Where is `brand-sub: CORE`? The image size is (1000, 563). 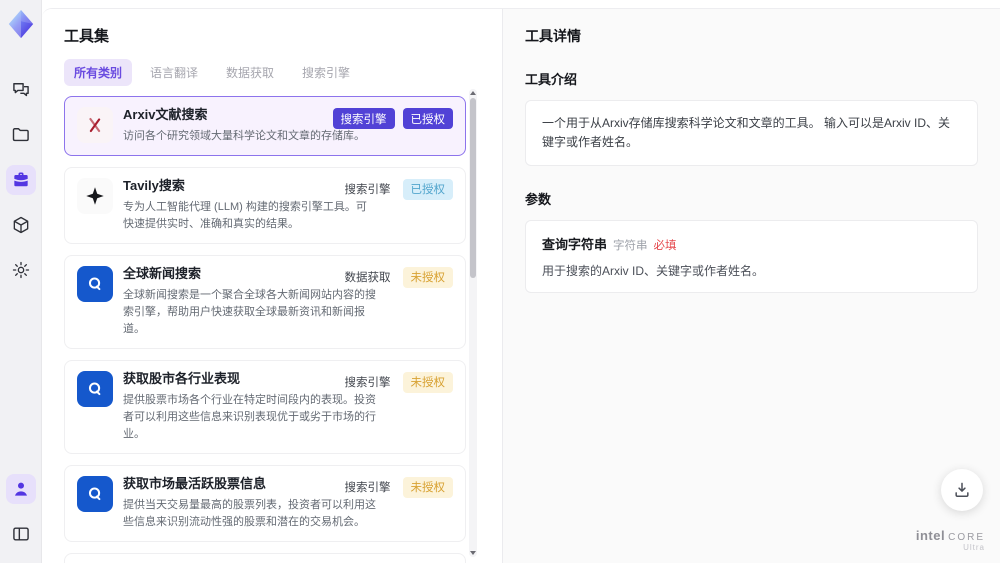
brand-sub: CORE is located at coordinates (966, 537).